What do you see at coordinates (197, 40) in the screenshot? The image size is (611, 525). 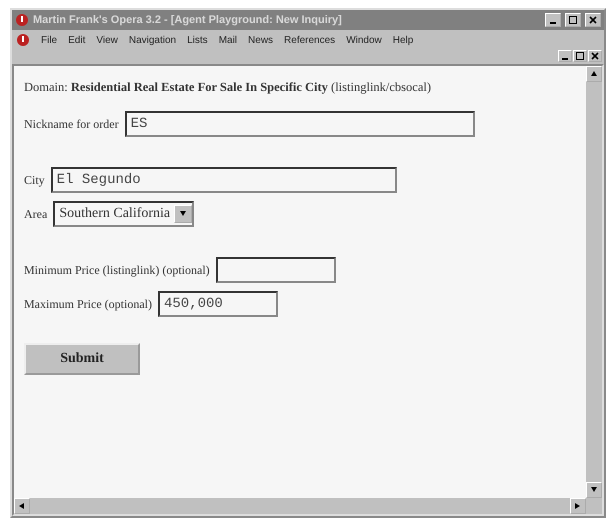 I see `menu-item: Lists` at bounding box center [197, 40].